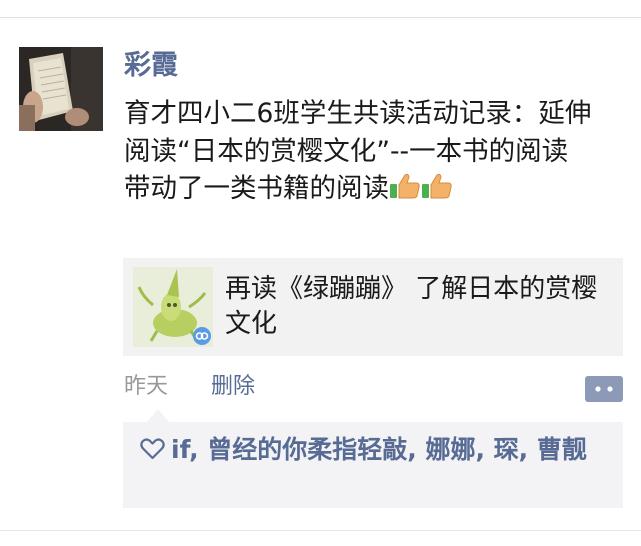  I want to click on link-badge-icon, so click(202, 336).